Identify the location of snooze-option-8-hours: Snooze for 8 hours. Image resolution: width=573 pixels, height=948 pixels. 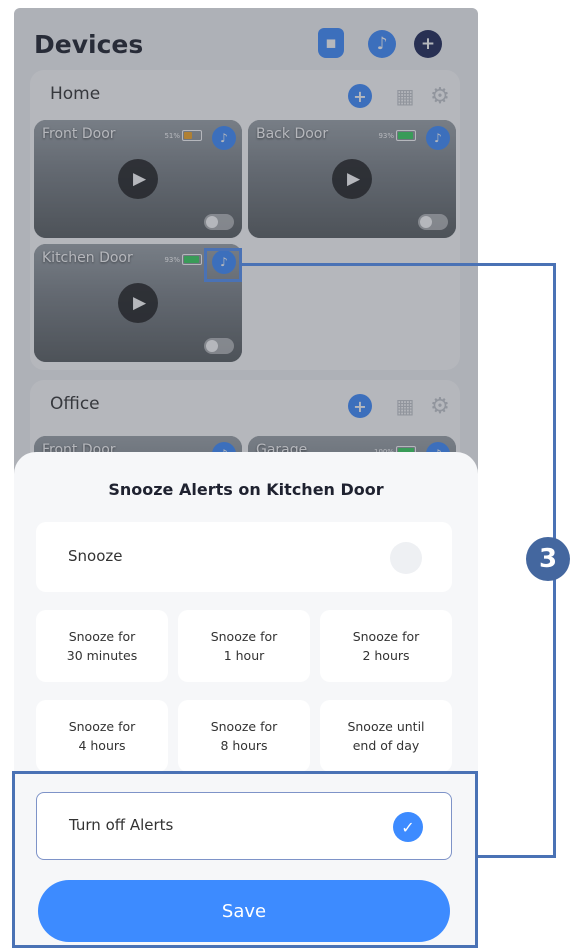
(244, 736).